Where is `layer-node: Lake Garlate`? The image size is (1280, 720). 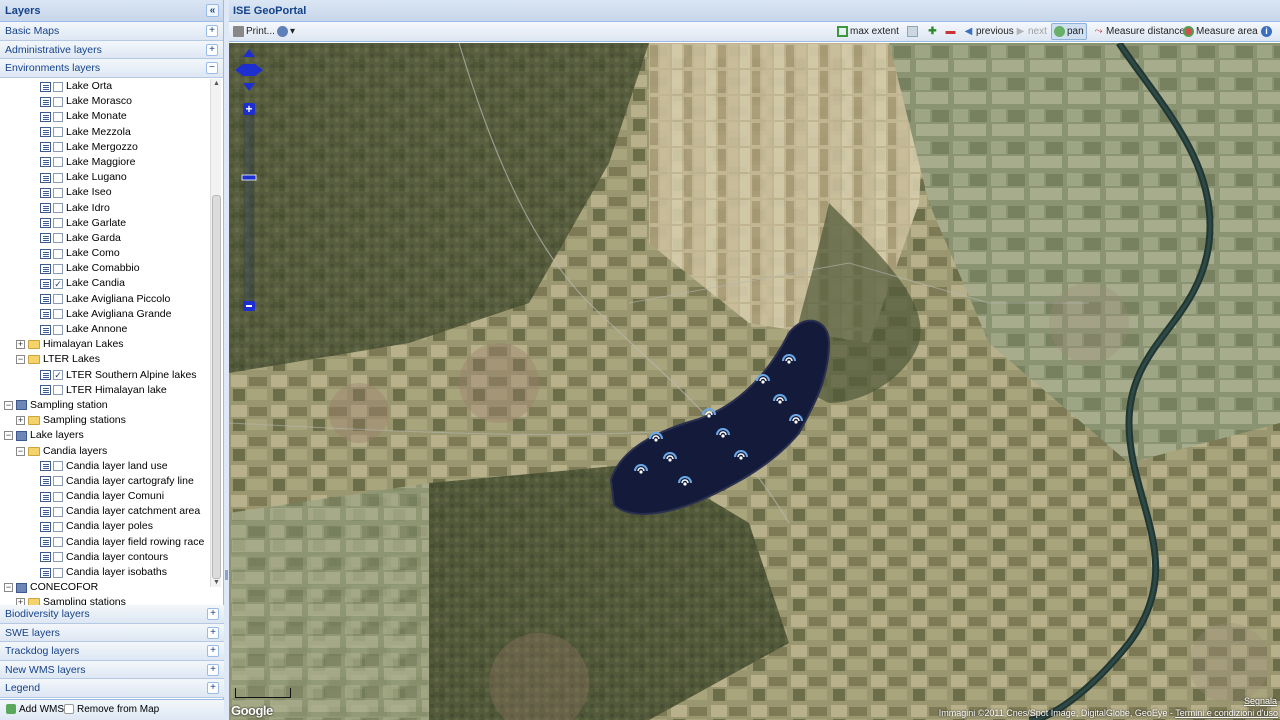
layer-node: Lake Garlate is located at coordinates (104, 223).